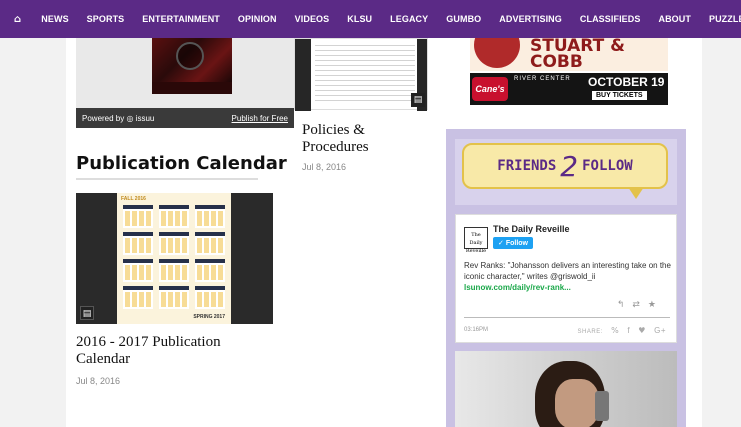 This screenshot has width=741, height=427. What do you see at coordinates (130, 118) in the screenshot?
I see `issuu-logo-icon: ◎` at bounding box center [130, 118].